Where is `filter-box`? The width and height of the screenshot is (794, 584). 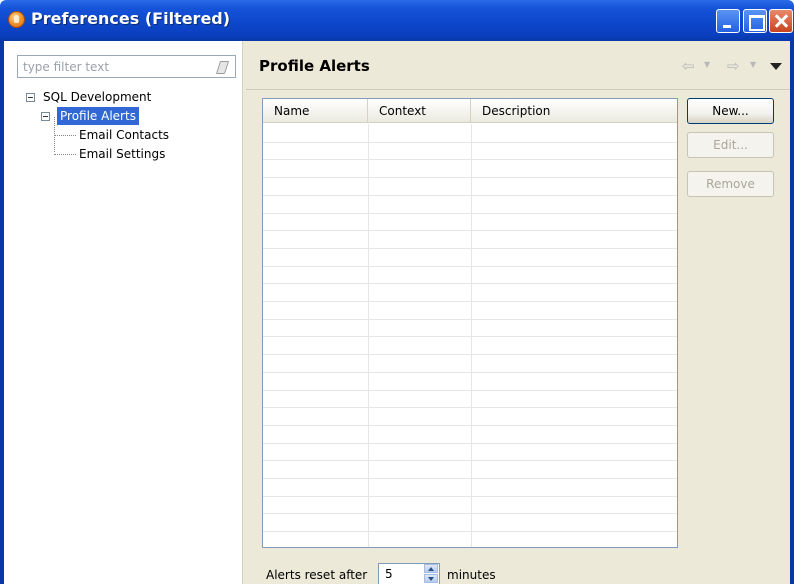 filter-box is located at coordinates (126, 66).